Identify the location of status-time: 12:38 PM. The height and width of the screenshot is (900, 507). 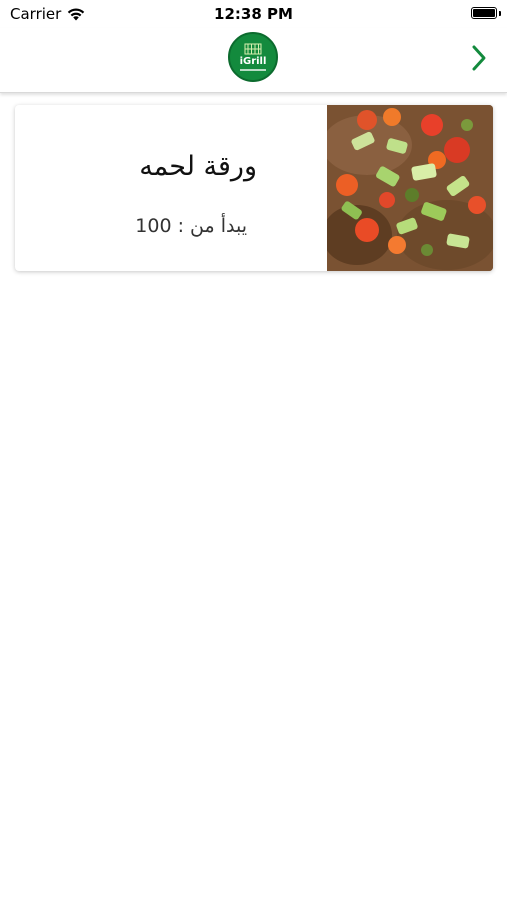
(253, 14).